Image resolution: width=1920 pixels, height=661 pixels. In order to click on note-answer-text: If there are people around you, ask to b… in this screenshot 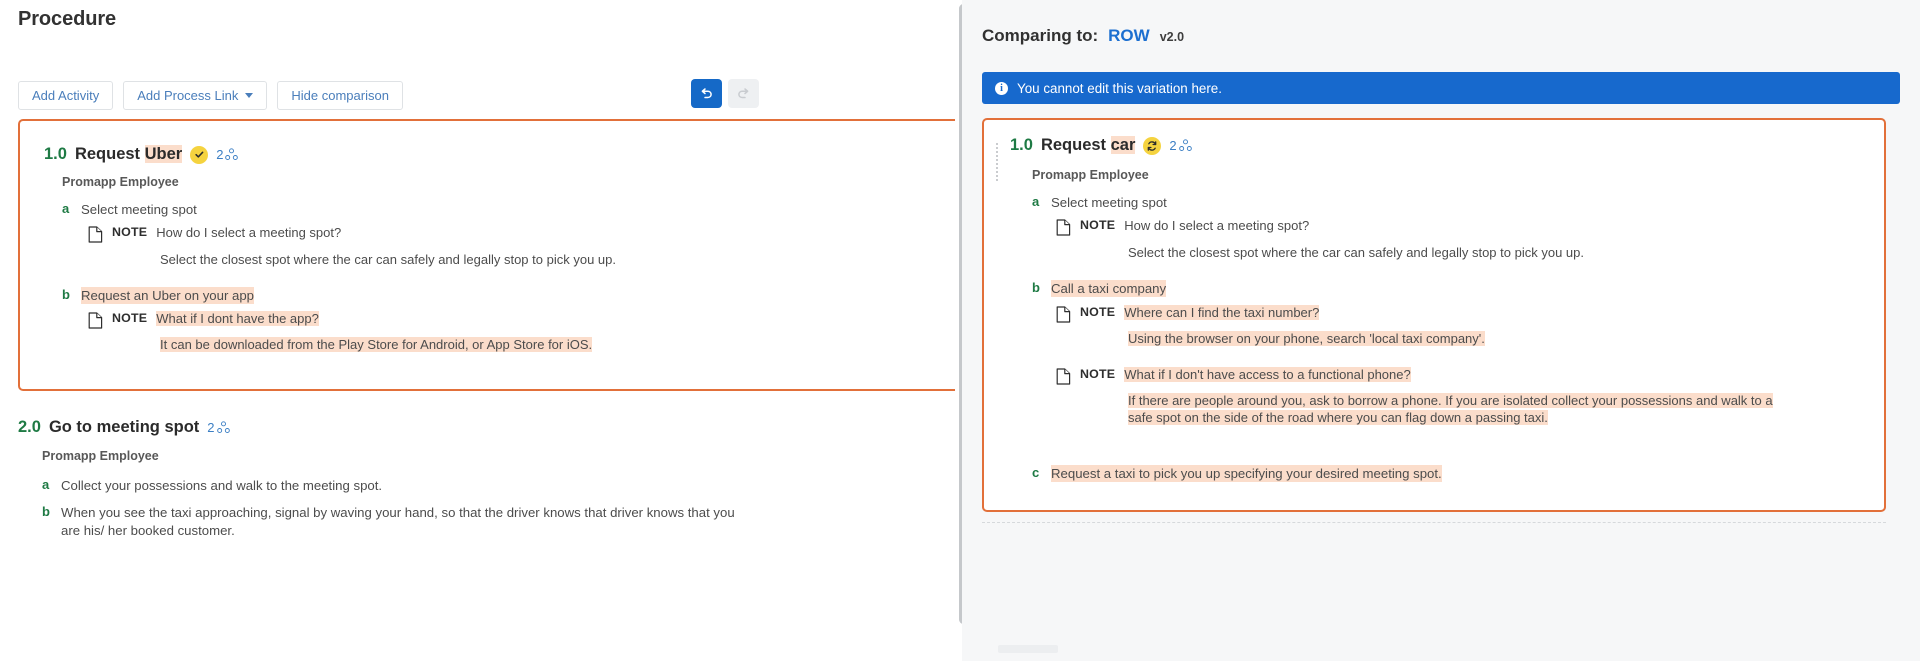, I will do `click(1450, 409)`.